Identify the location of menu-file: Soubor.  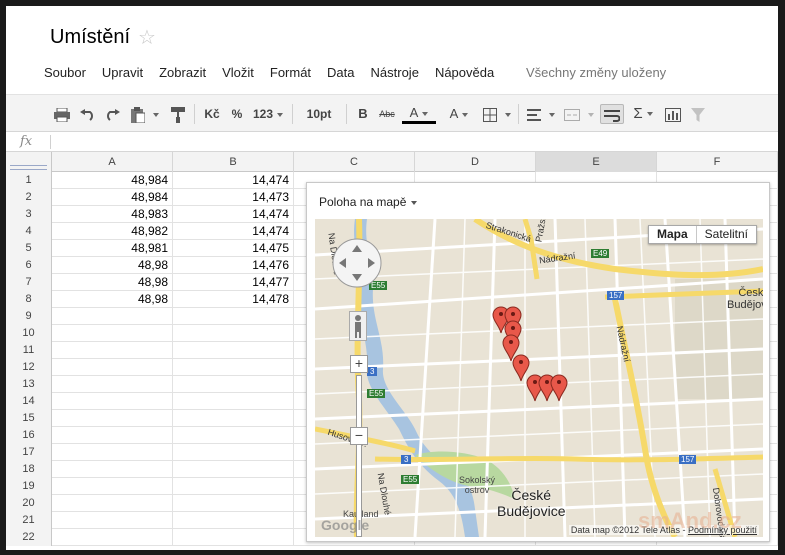
(65, 73).